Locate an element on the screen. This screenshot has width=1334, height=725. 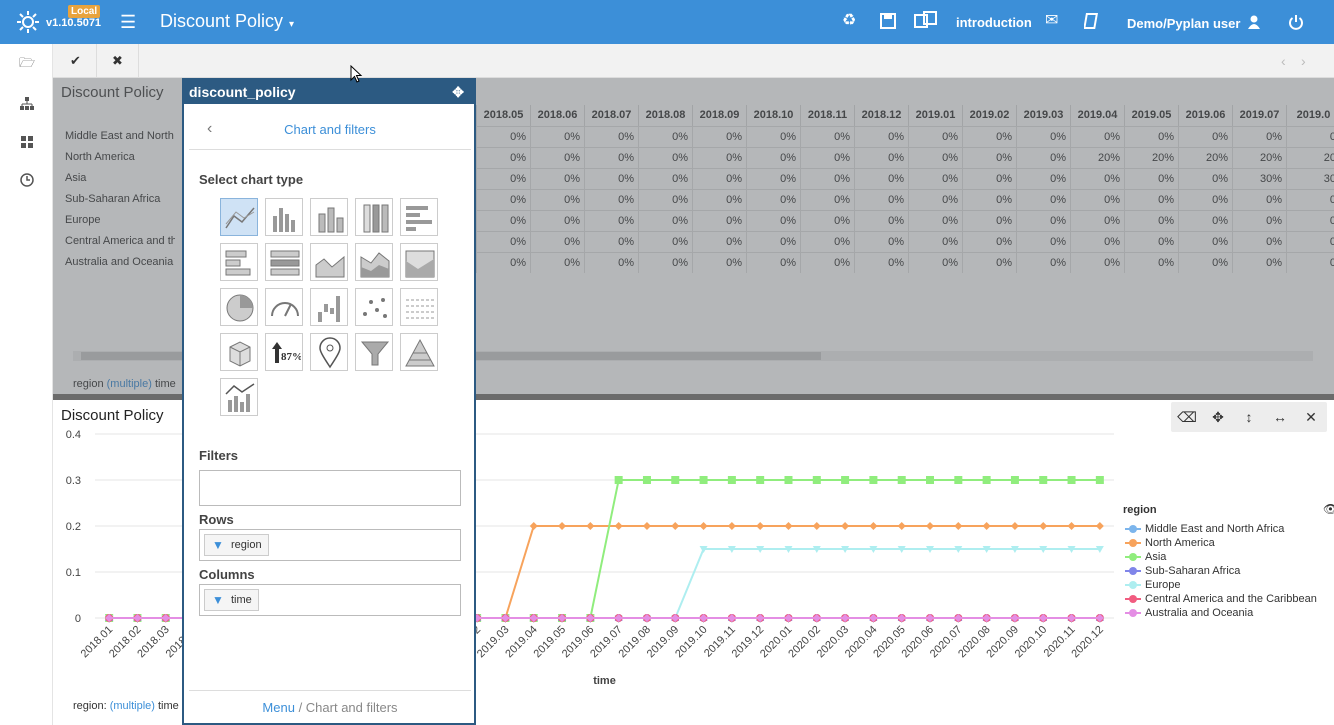
folder-icon: 🗁 is located at coordinates (27, 63).